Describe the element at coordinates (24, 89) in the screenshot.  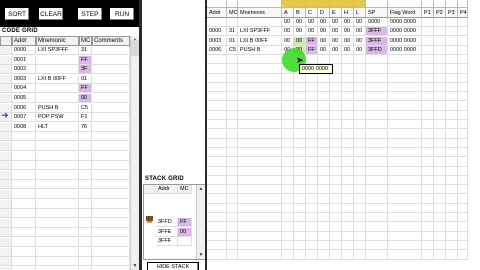
I see `cell-addr: 0004` at that location.